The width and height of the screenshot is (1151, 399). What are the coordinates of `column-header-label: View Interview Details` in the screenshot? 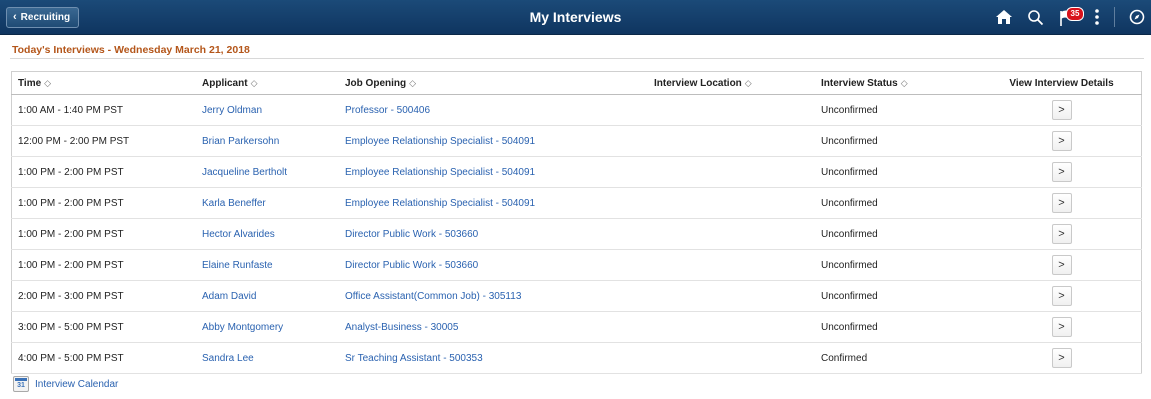 It's located at (1061, 83).